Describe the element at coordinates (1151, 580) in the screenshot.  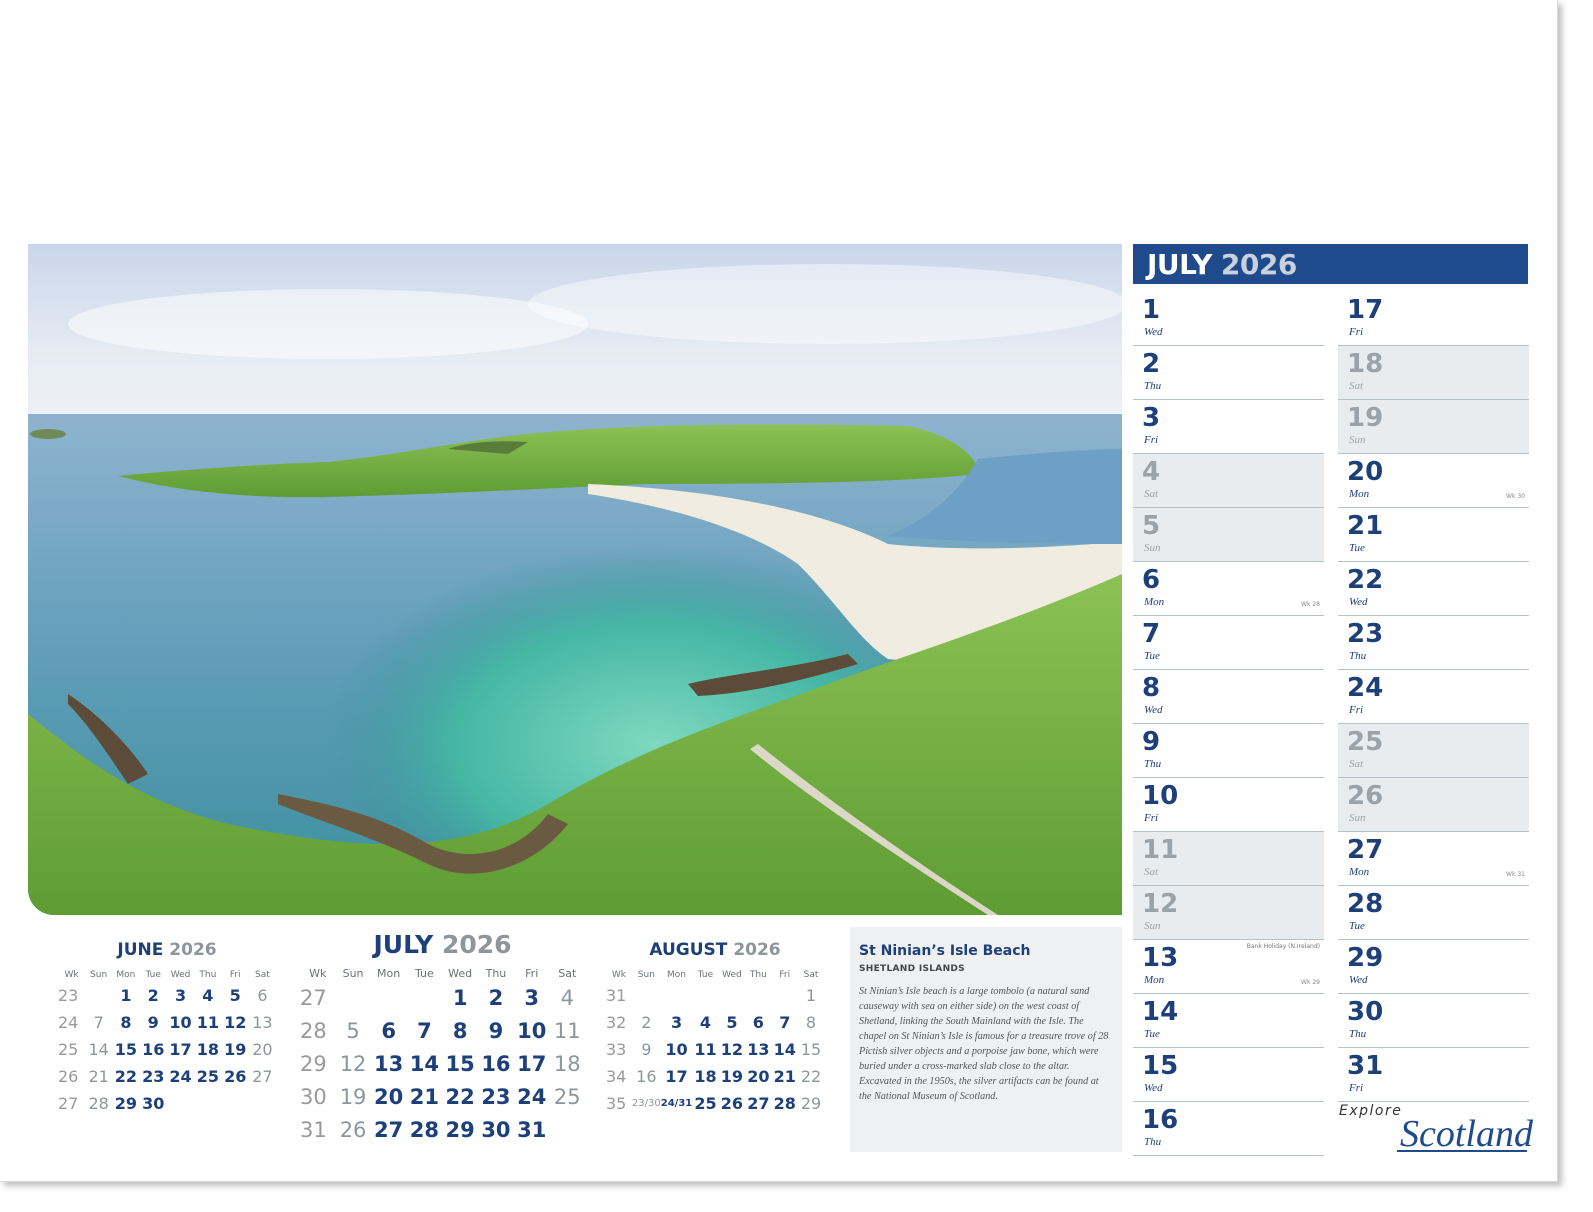
I see `day-number: 6` at that location.